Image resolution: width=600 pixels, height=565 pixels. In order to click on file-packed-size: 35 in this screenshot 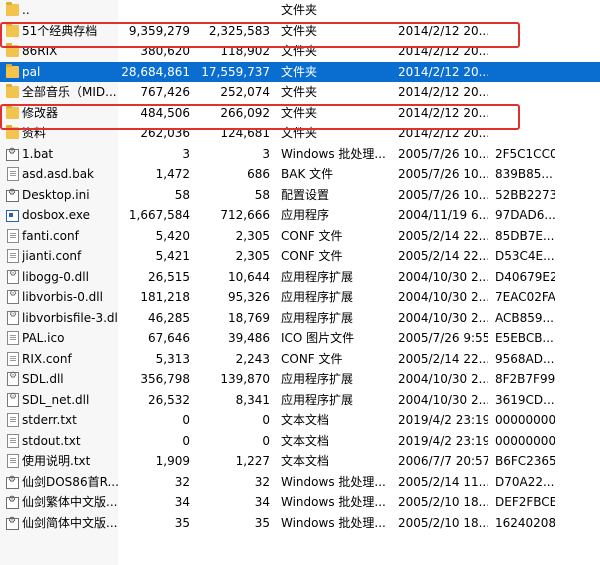, I will do `click(262, 522)`.